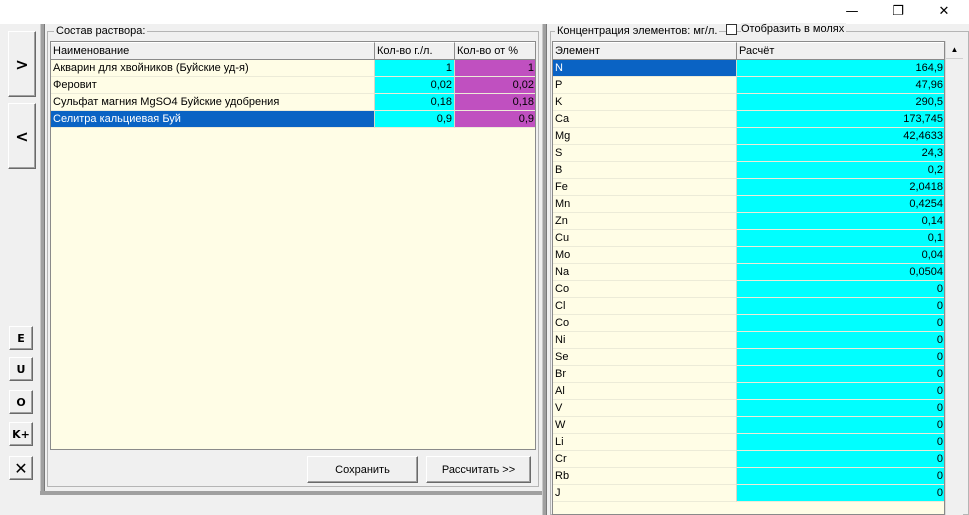 Image resolution: width=969 pixels, height=515 pixels. What do you see at coordinates (748, 425) in the screenshot?
I see `element-row: W0` at bounding box center [748, 425].